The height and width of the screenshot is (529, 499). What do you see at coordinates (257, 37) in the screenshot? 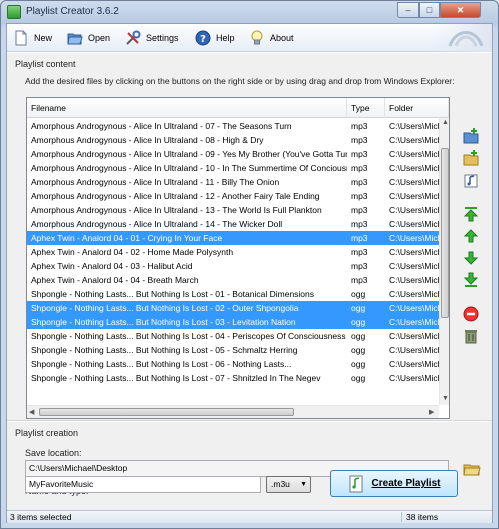
I see `lightbulb-icon` at bounding box center [257, 37].